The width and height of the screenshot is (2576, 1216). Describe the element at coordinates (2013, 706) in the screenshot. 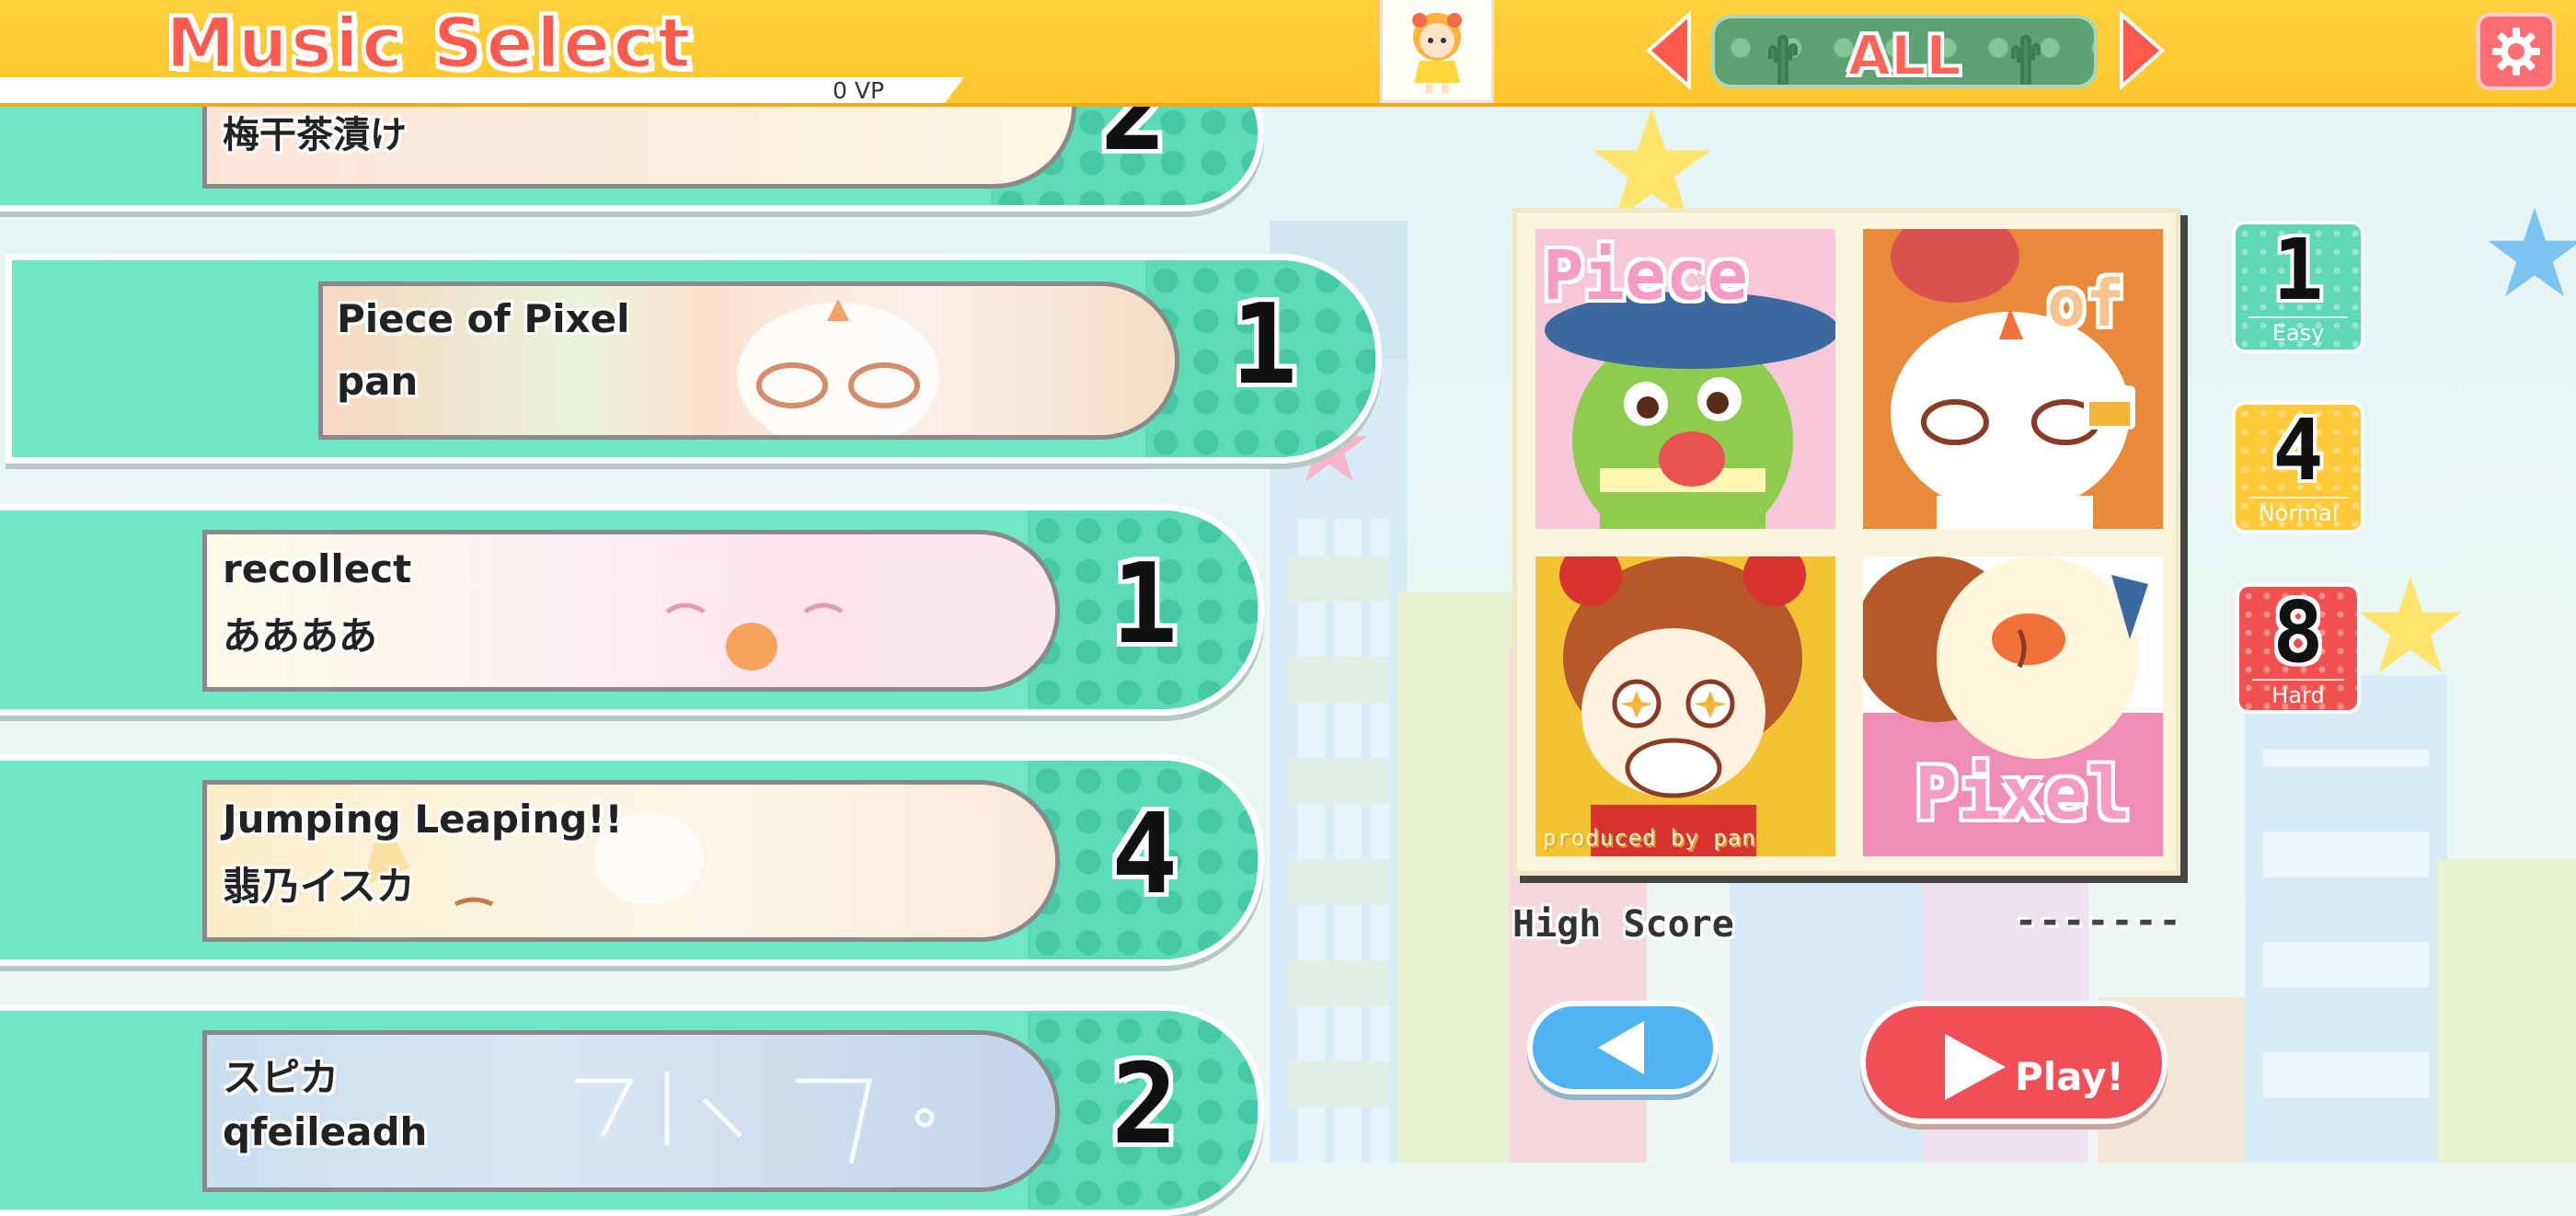

I see `jacket-panel: Pixel` at that location.